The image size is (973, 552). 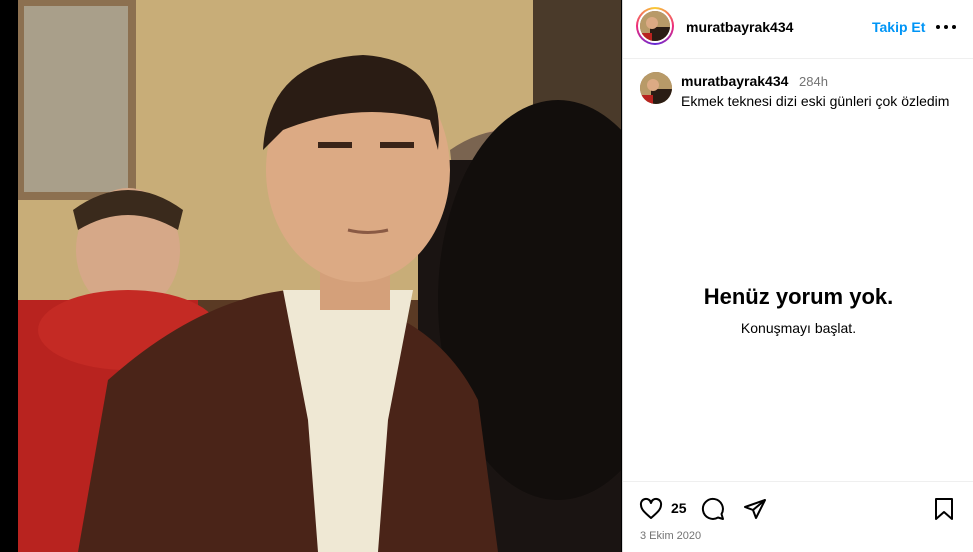 What do you see at coordinates (898, 27) in the screenshot?
I see `follow-button: Takip Et` at bounding box center [898, 27].